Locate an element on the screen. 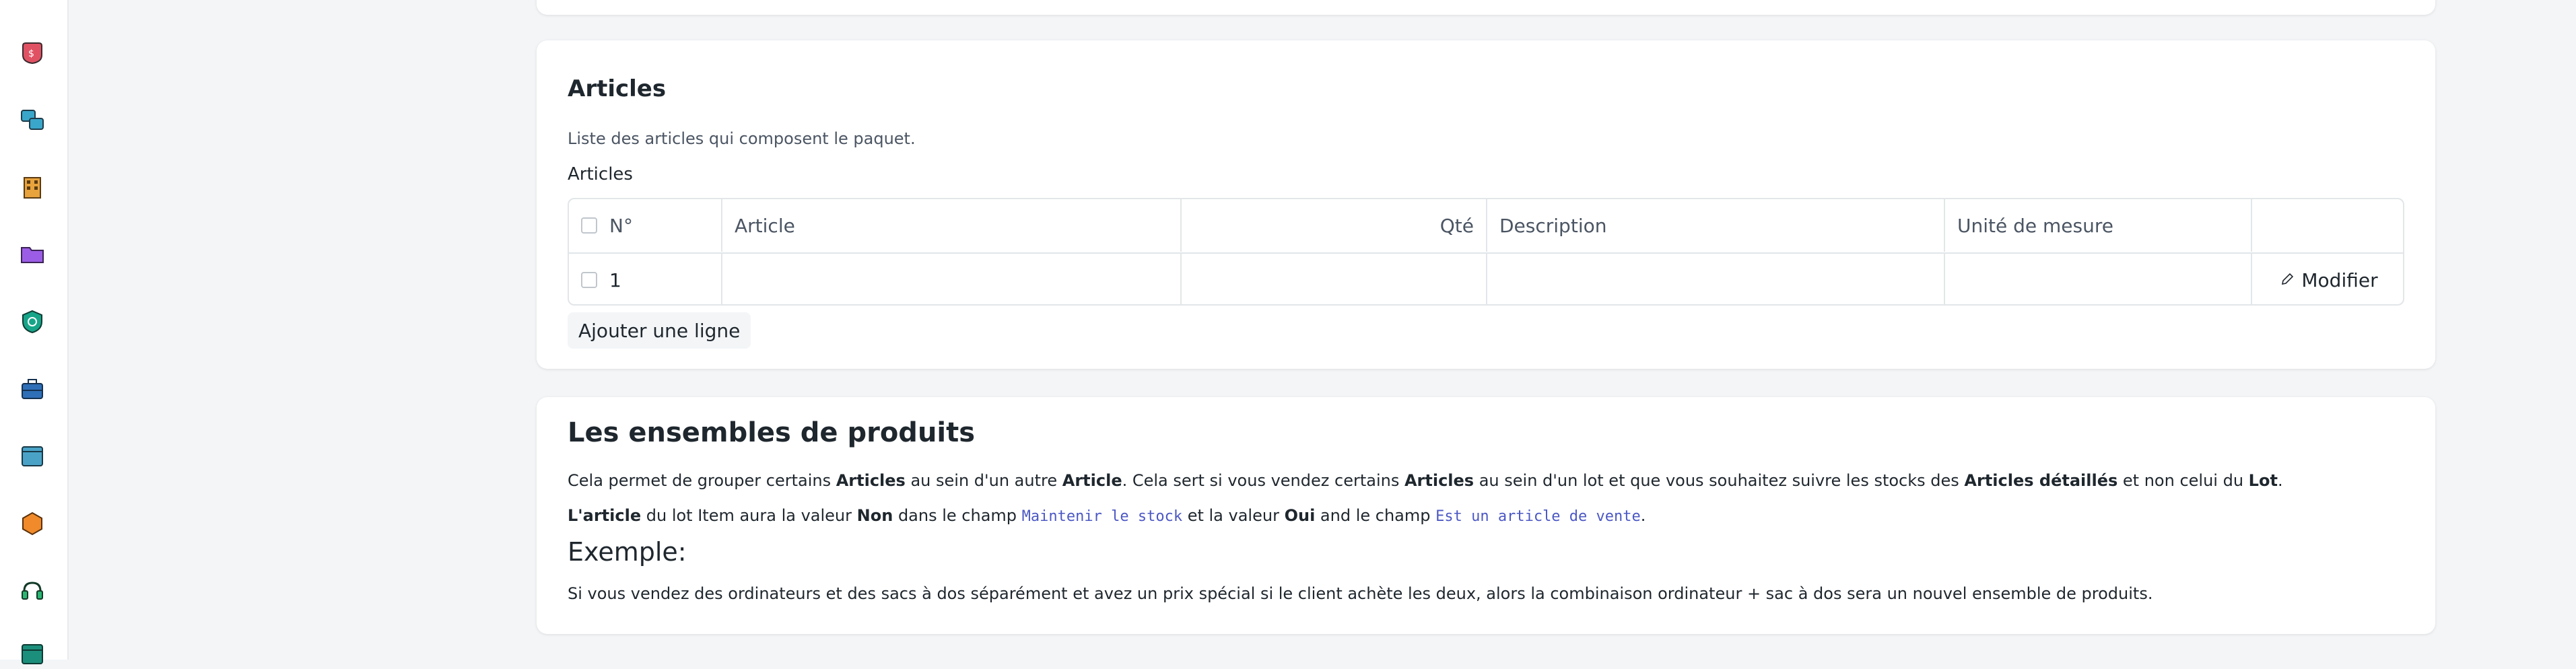  row-actions-cell: Modifier is located at coordinates (2327, 279).